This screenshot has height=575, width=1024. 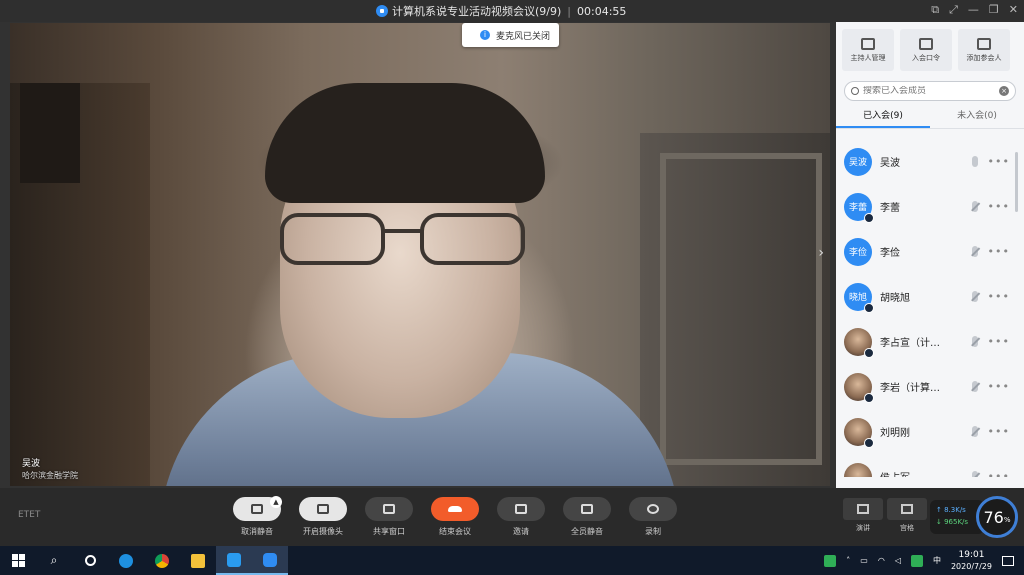 I want to click on video-bg-shelf, so click(x=735, y=309).